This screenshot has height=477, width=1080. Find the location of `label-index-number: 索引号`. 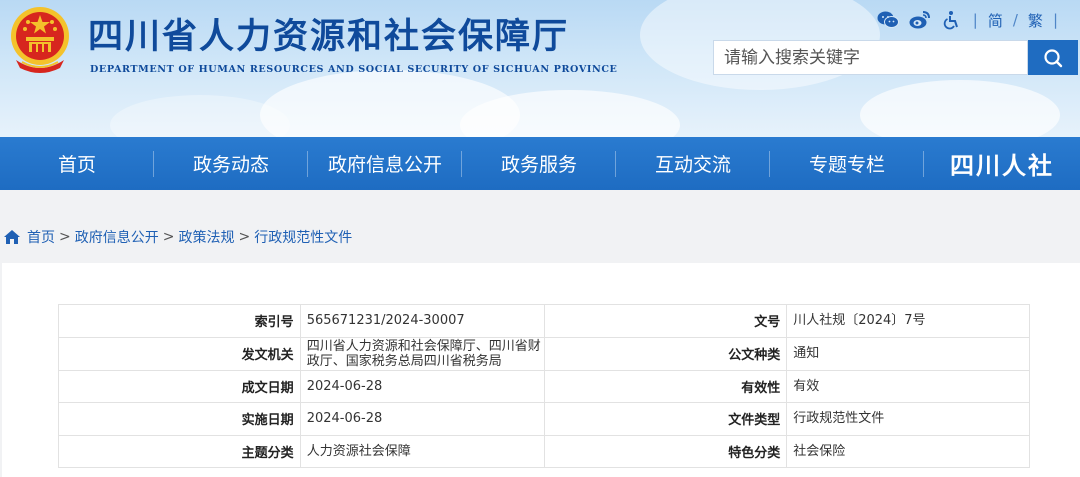

label-index-number: 索引号 is located at coordinates (179, 321).